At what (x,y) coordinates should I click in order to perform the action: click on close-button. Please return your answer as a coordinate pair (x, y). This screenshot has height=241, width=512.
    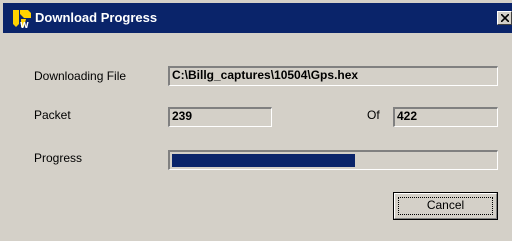
    Looking at the image, I should click on (504, 18).